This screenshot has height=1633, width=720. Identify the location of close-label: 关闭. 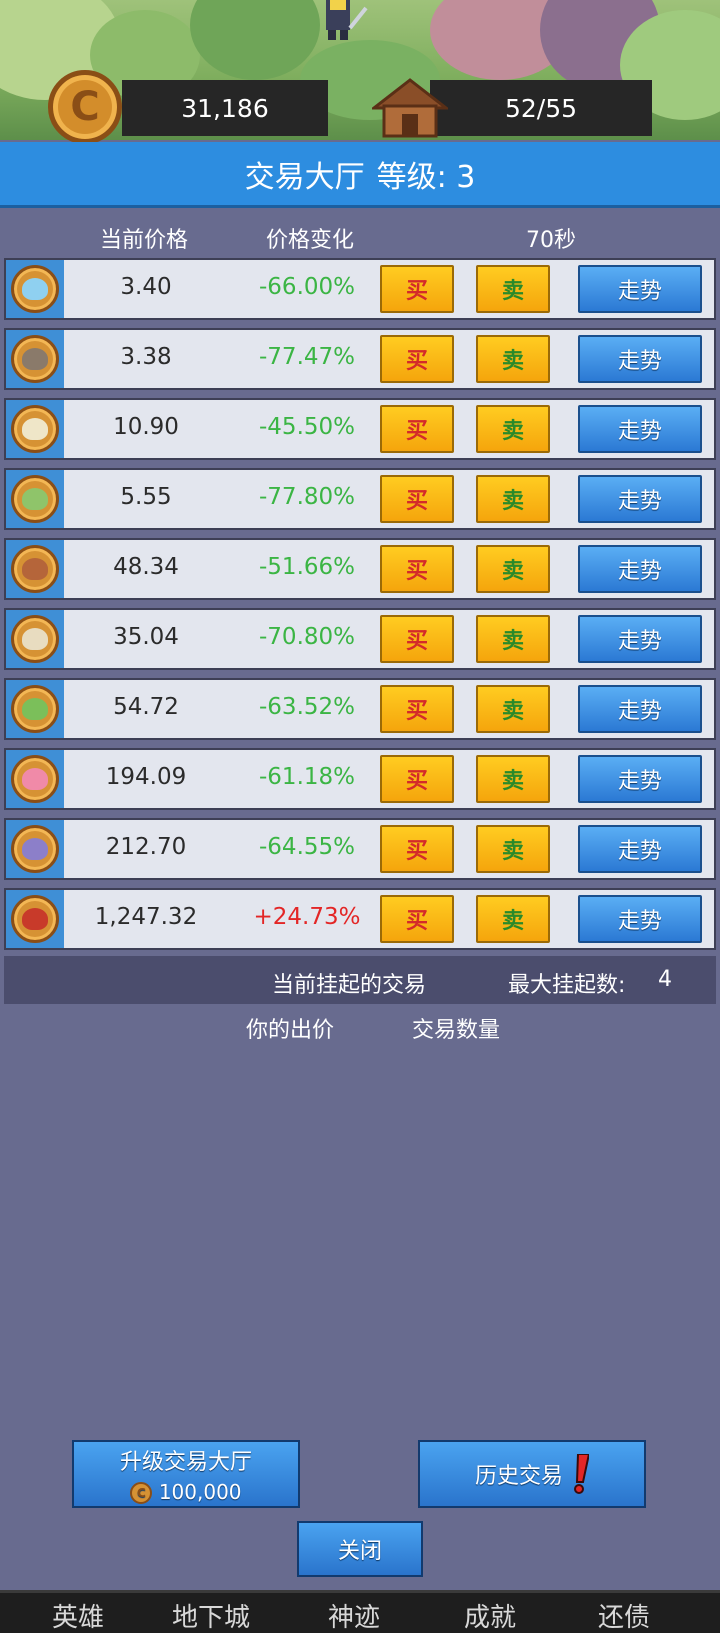
(359, 1551).